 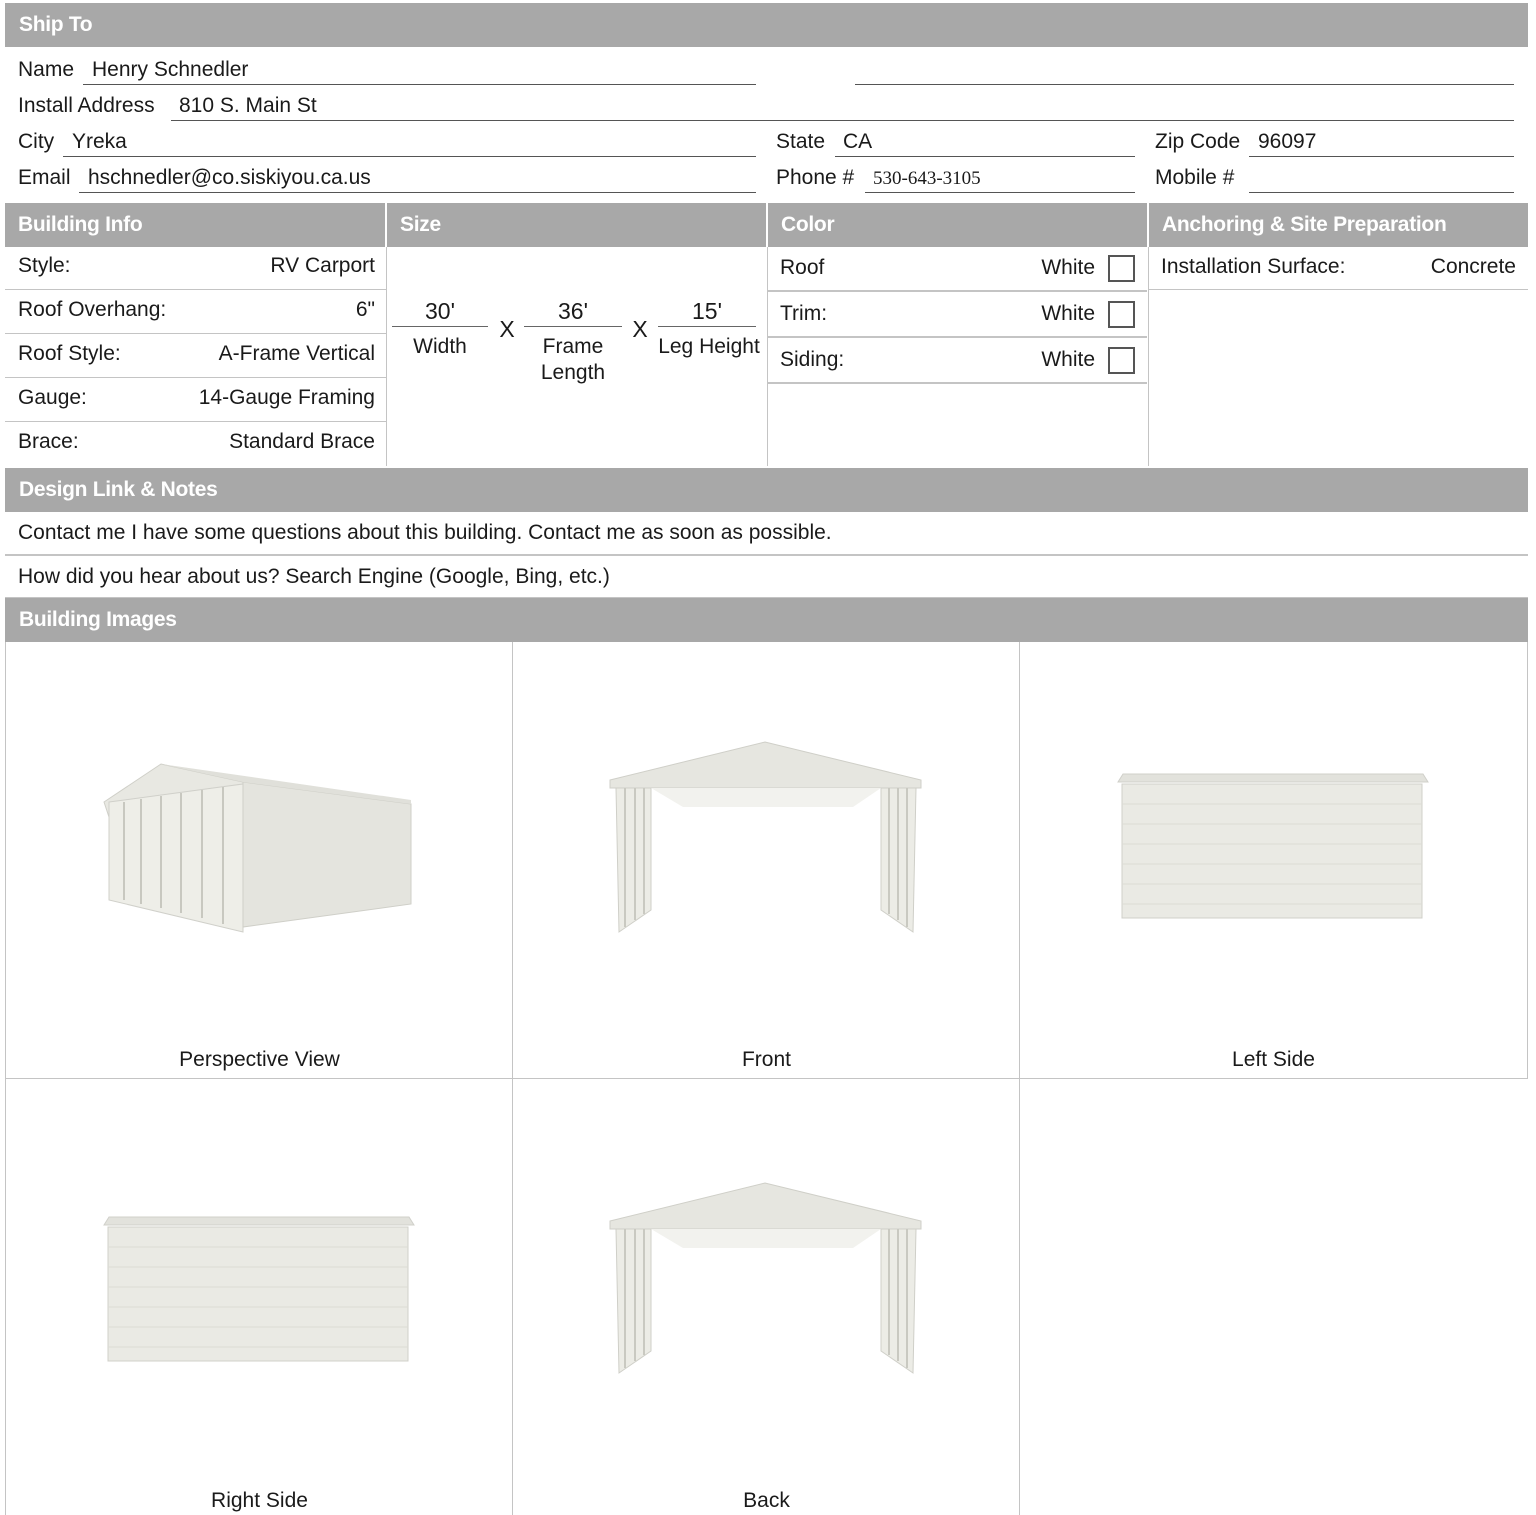 I want to click on right-side-building-icon, so click(x=259, y=1289).